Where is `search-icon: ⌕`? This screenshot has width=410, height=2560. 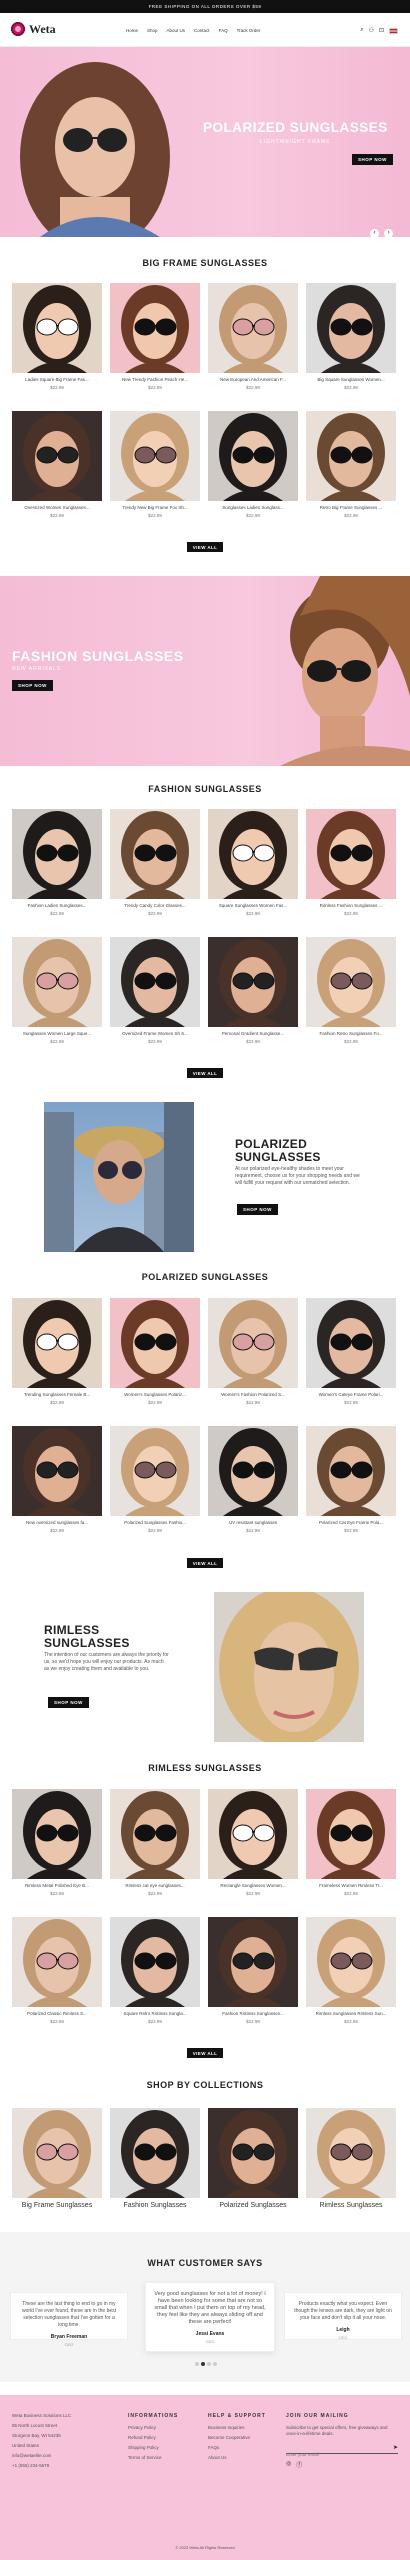
search-icon: ⌕ is located at coordinates (361, 30).